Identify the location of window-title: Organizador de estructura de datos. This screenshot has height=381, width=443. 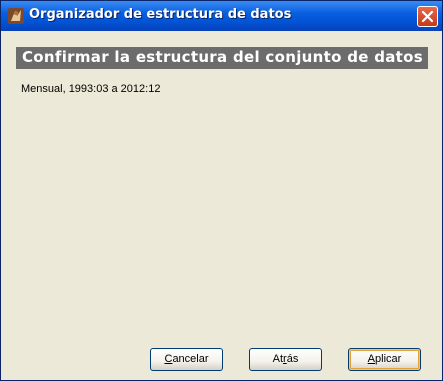
(160, 14).